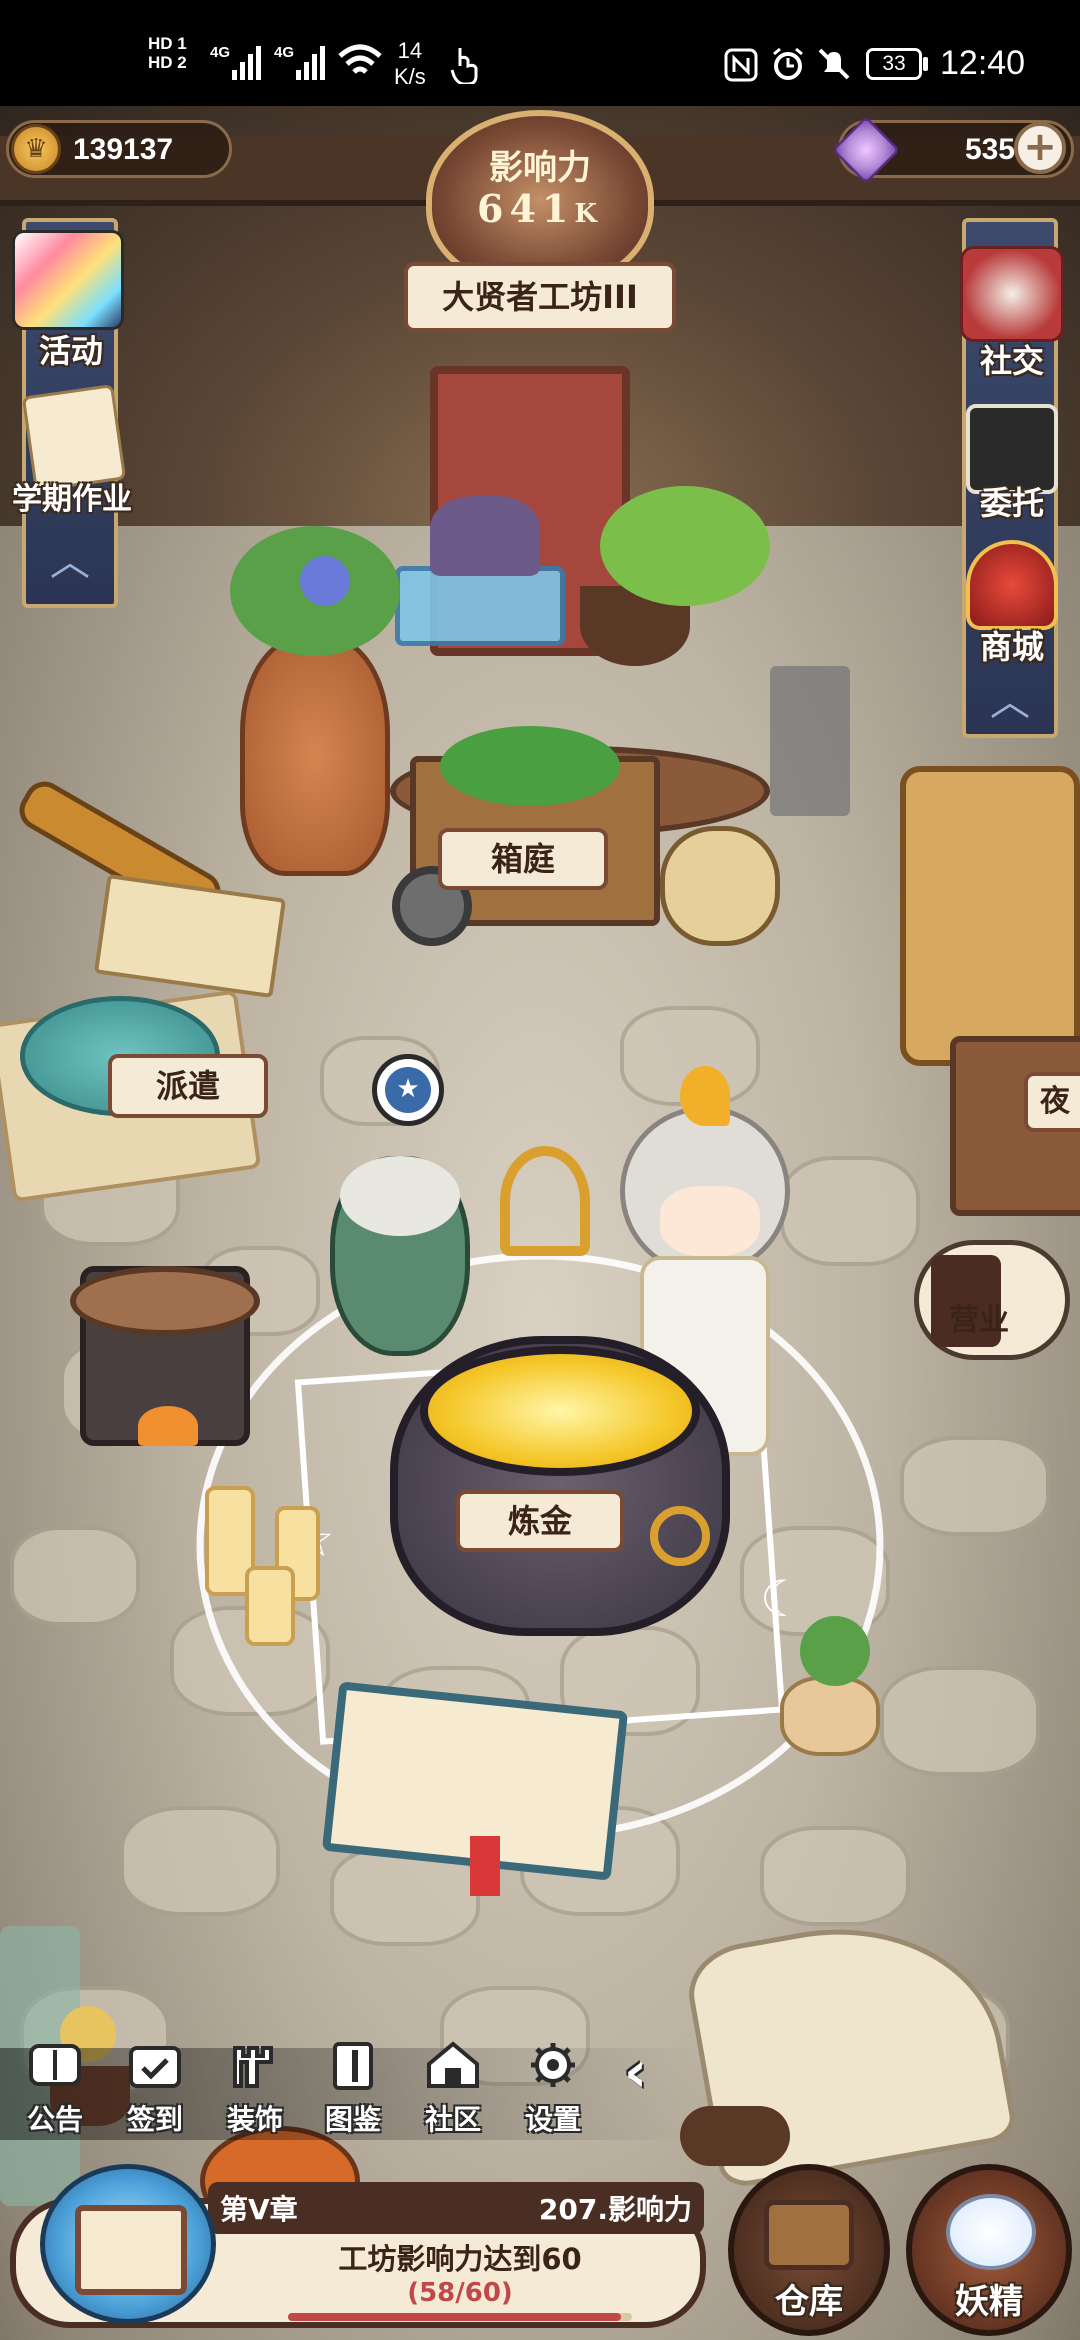  I want to click on purple-plant, so click(485, 536).